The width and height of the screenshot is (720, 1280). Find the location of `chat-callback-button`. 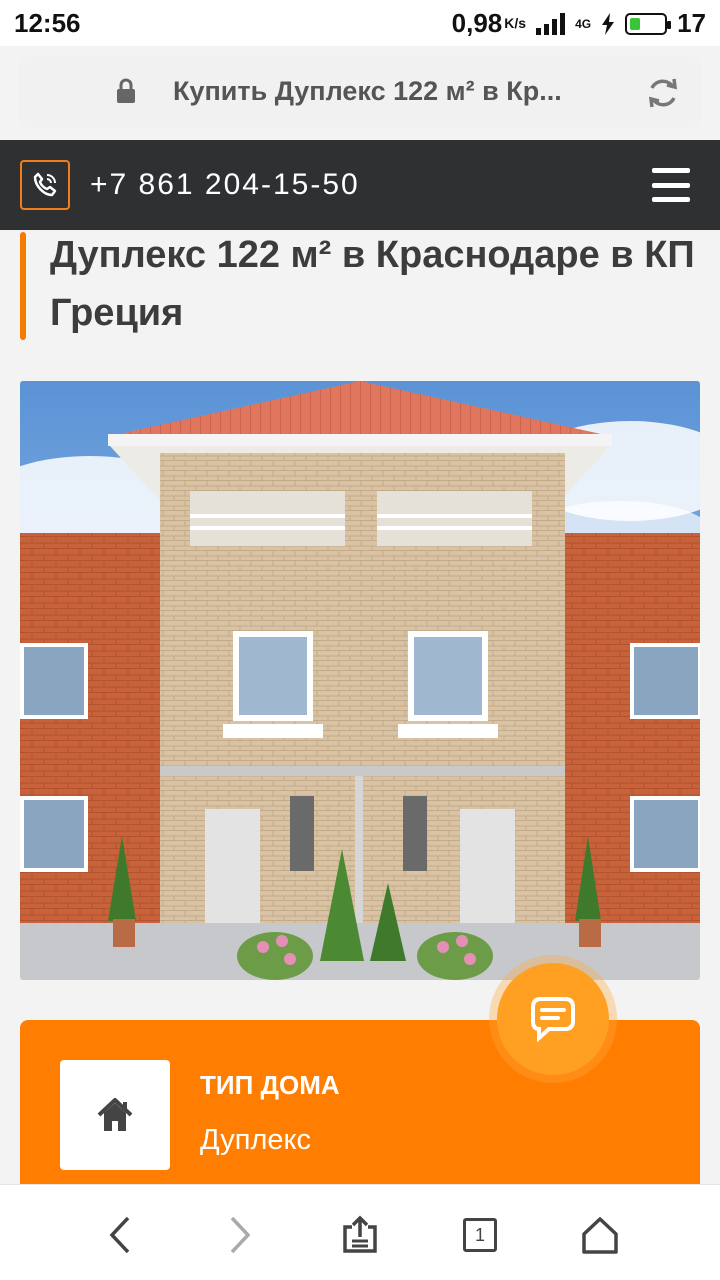

chat-callback-button is located at coordinates (553, 1019).